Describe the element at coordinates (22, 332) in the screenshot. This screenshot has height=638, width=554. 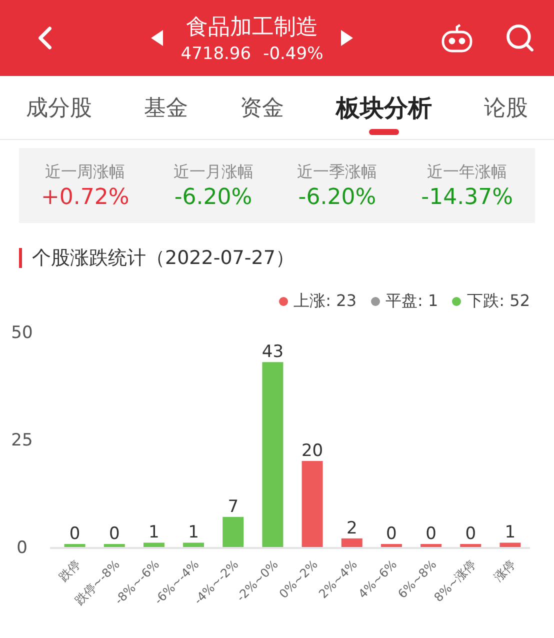
I see `axis-tick-label: 50` at that location.